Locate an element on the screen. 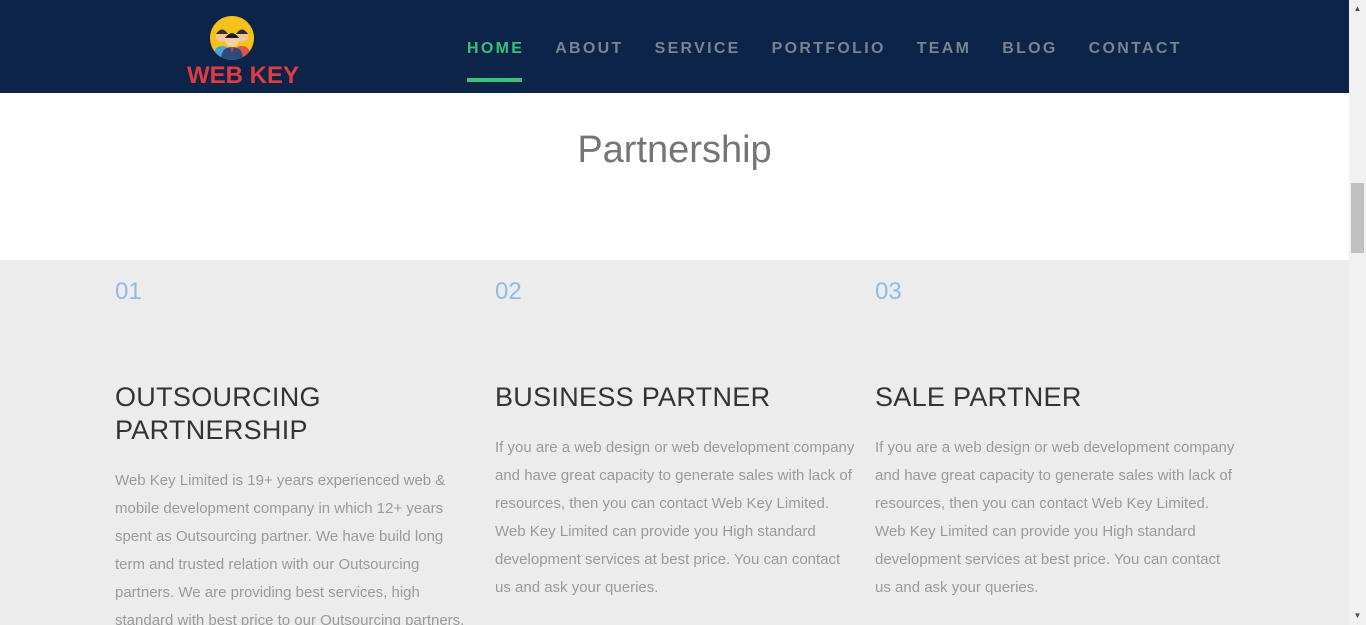  section-title: Partnership is located at coordinates (674, 150).